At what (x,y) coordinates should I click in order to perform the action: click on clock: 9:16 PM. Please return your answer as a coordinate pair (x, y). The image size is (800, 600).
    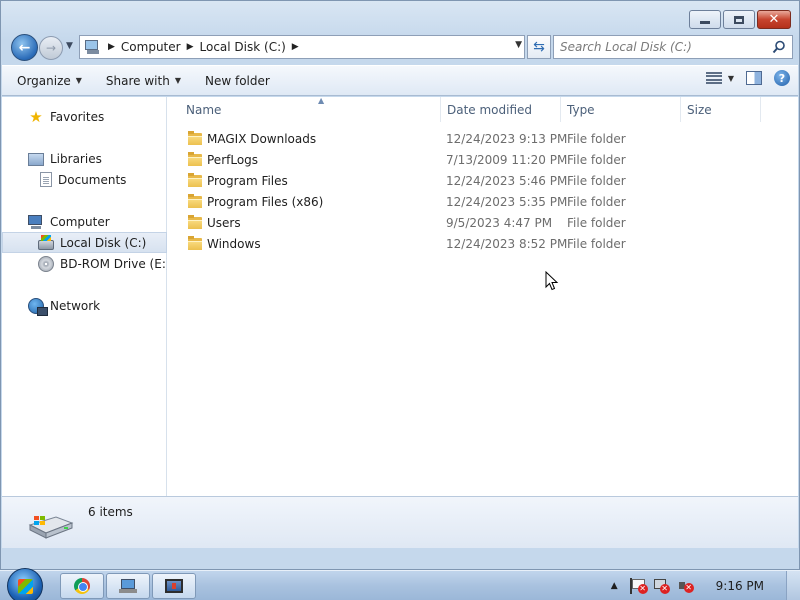
    Looking at the image, I should click on (740, 586).